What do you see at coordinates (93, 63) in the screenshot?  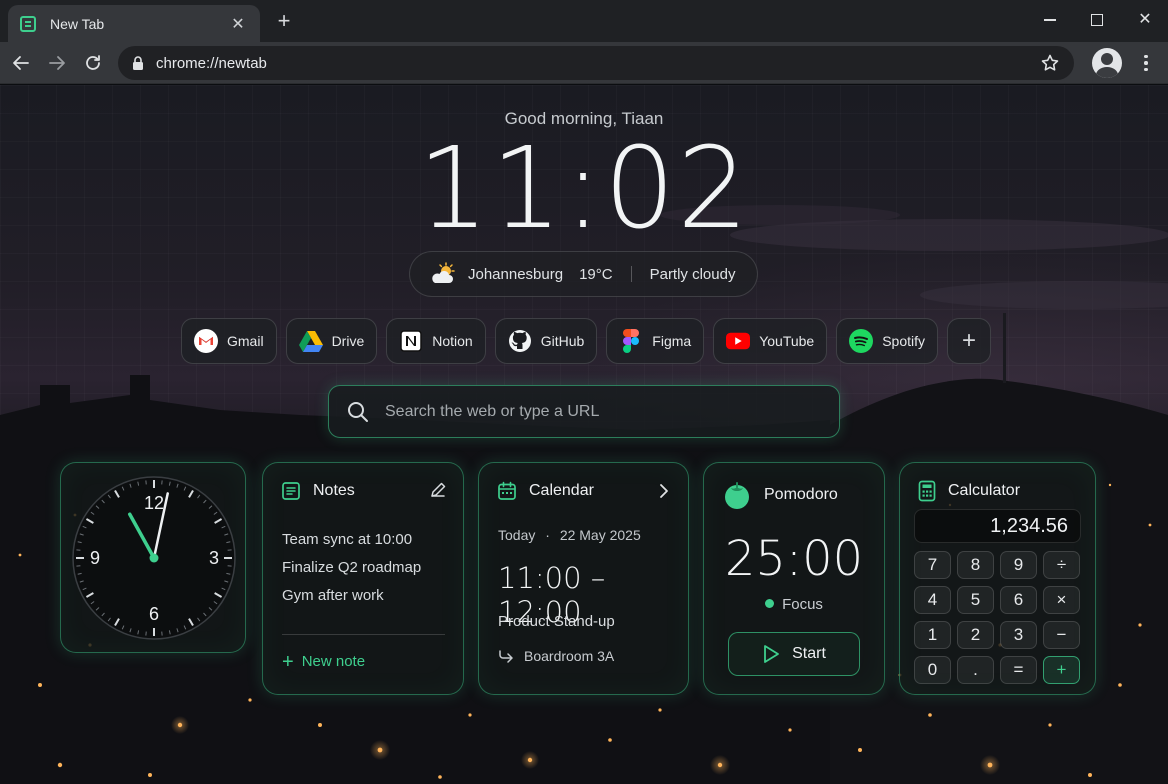 I see `reload-button` at bounding box center [93, 63].